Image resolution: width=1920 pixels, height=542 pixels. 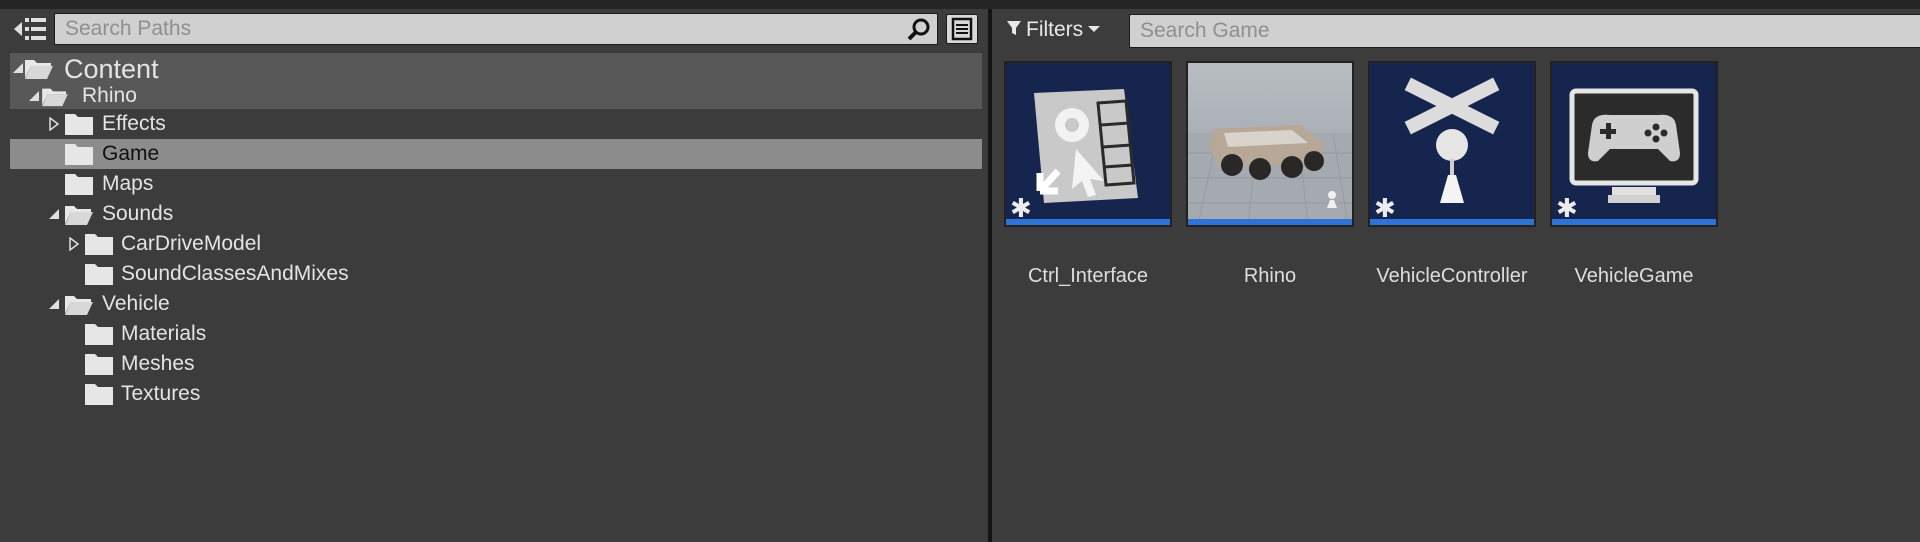 What do you see at coordinates (1634, 276) in the screenshot?
I see `asset-name: VehicleGame` at bounding box center [1634, 276].